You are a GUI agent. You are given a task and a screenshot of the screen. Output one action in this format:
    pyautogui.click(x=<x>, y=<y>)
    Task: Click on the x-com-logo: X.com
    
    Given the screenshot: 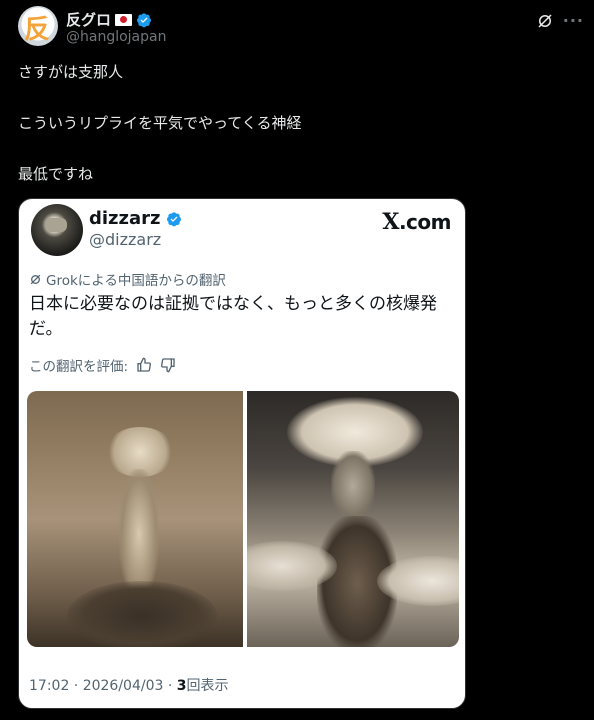 What is the action you would take?
    pyautogui.click(x=416, y=222)
    